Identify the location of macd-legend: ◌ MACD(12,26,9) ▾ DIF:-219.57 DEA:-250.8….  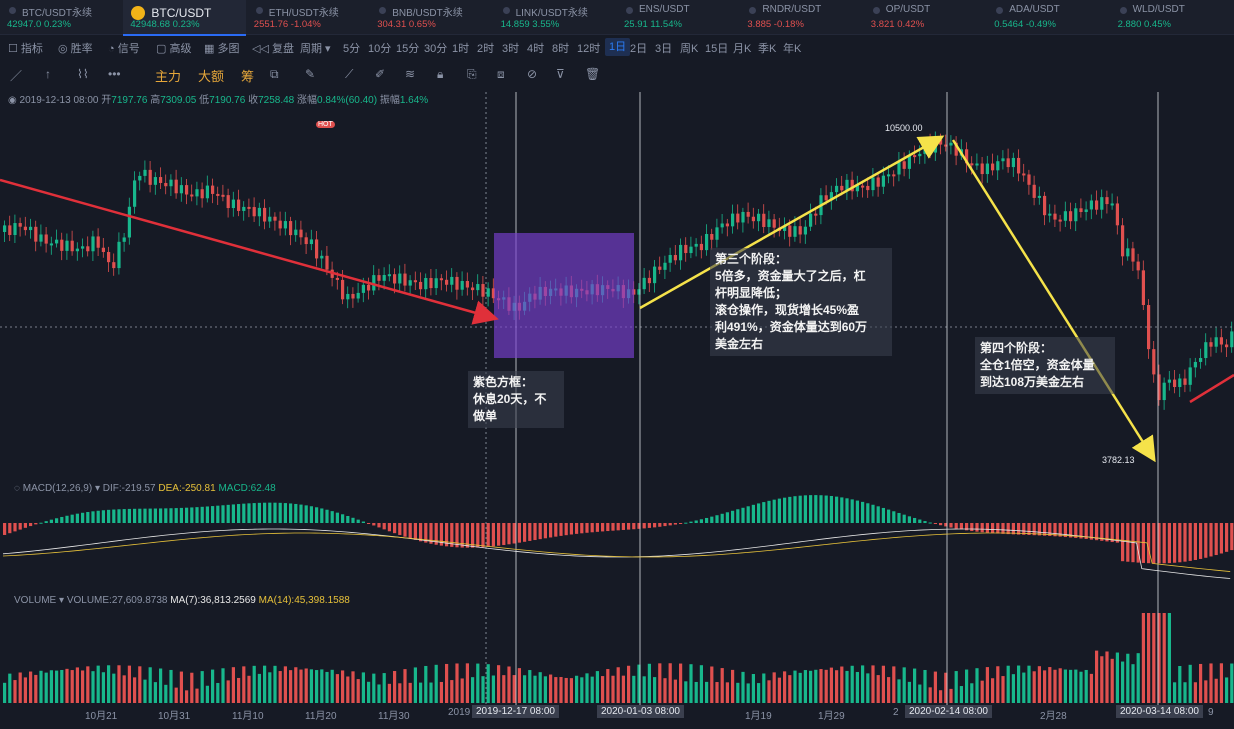
(145, 488).